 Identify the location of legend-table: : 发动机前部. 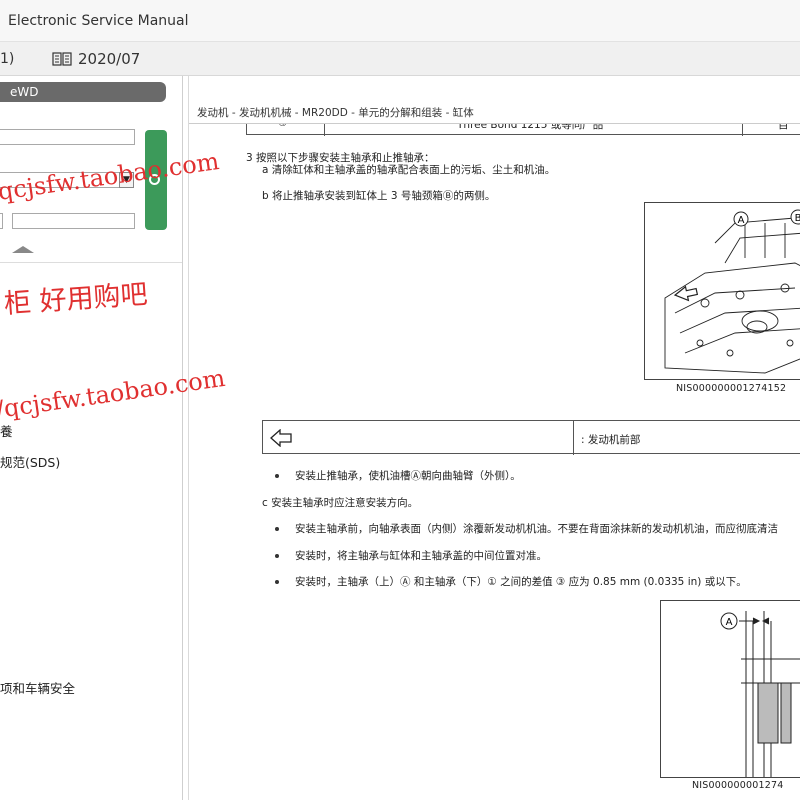
(531, 437).